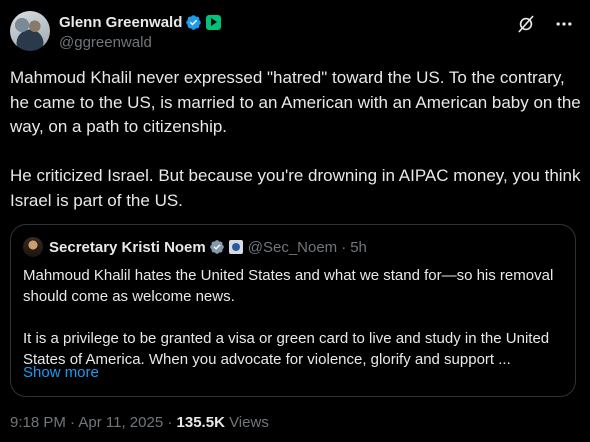 The width and height of the screenshot is (590, 442). What do you see at coordinates (127, 247) in the screenshot?
I see `quoted-author-display-name: Secretary Kristi Noem` at bounding box center [127, 247].